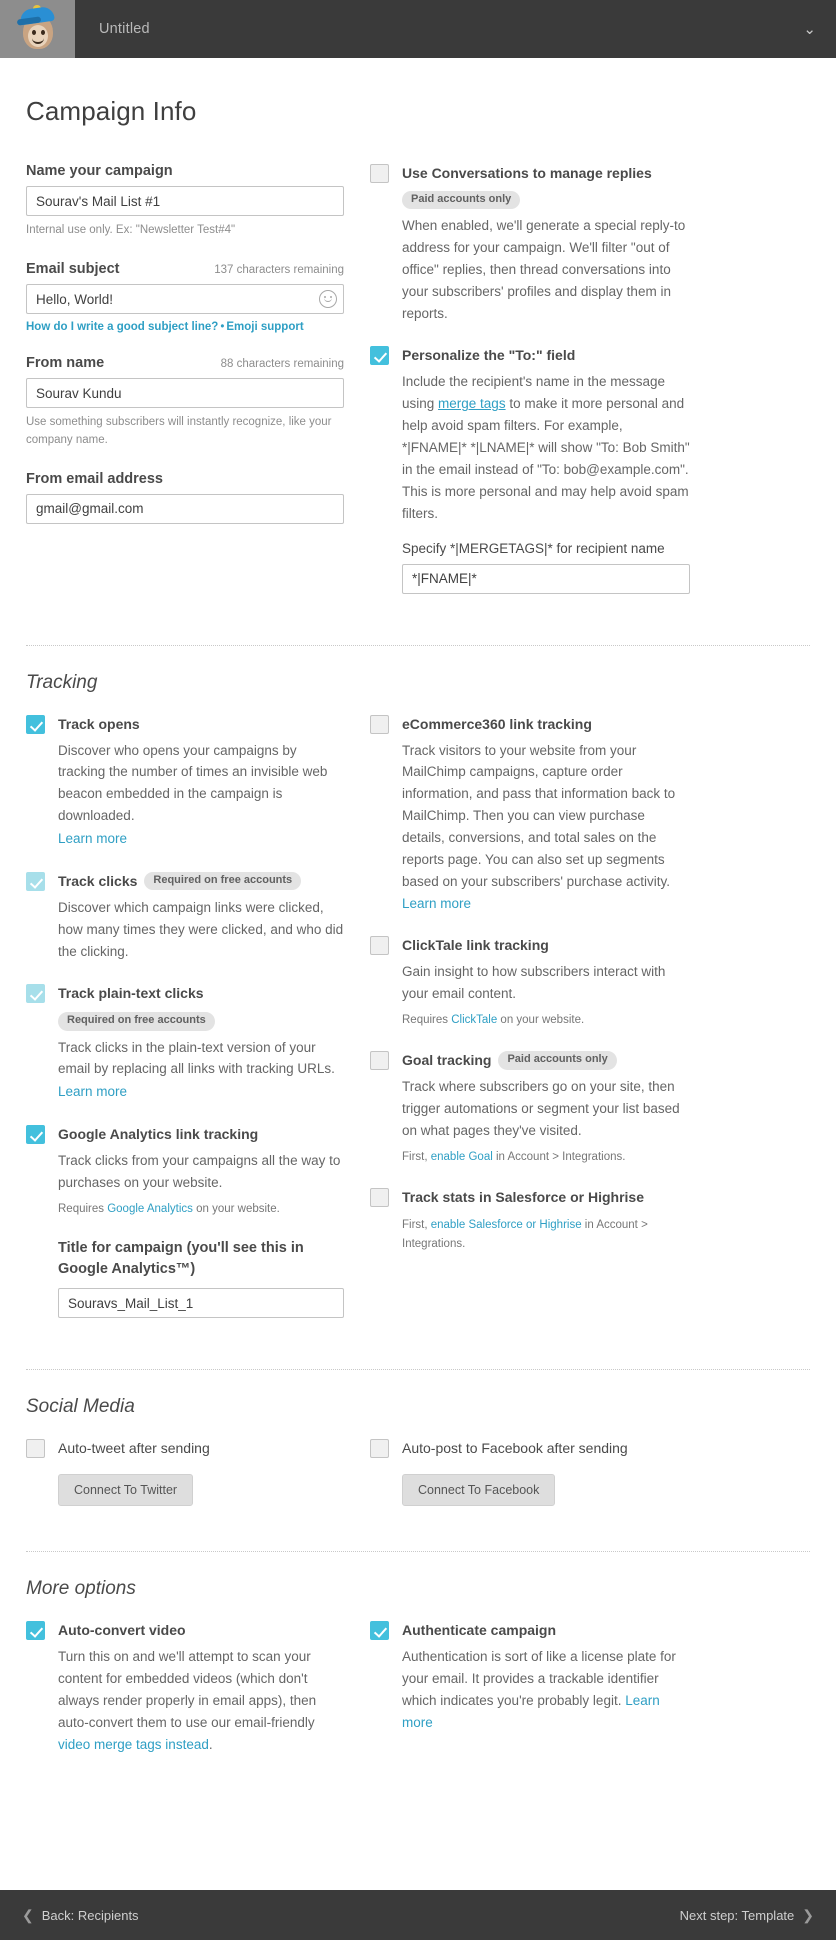  What do you see at coordinates (81, 1589) in the screenshot?
I see `more-options-heading: More options` at bounding box center [81, 1589].